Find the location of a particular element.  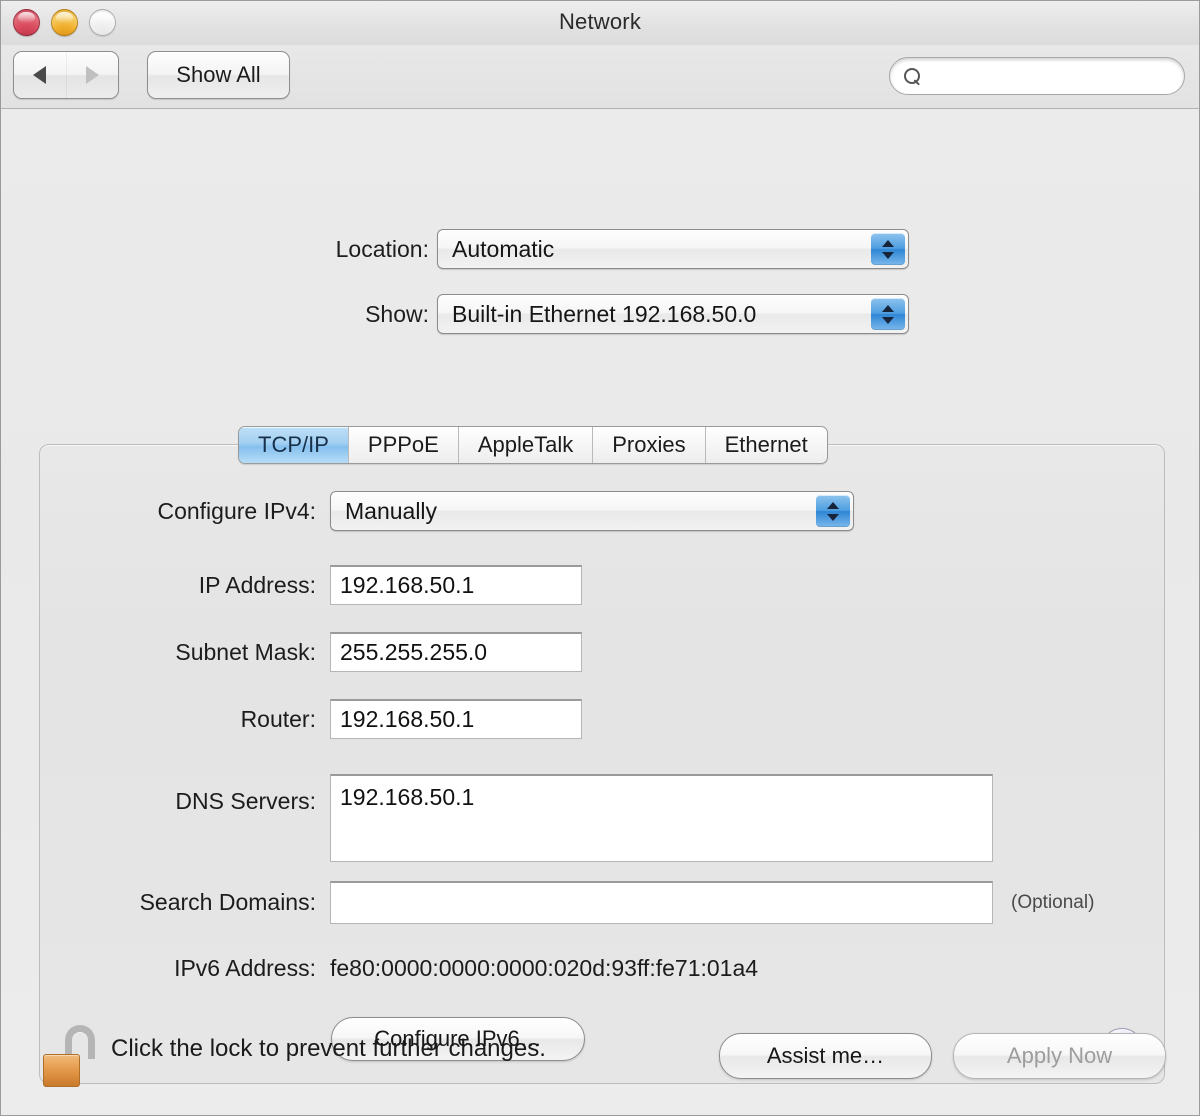

tab-proxies: Proxies is located at coordinates (648, 445).